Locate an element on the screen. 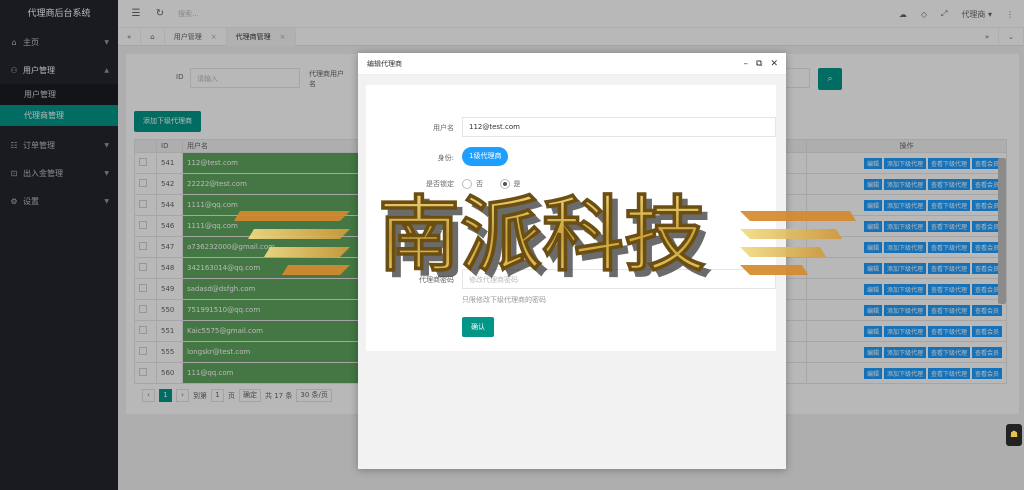 This screenshot has height=490, width=1024. left-wing-icon is located at coordinates (292, 243).